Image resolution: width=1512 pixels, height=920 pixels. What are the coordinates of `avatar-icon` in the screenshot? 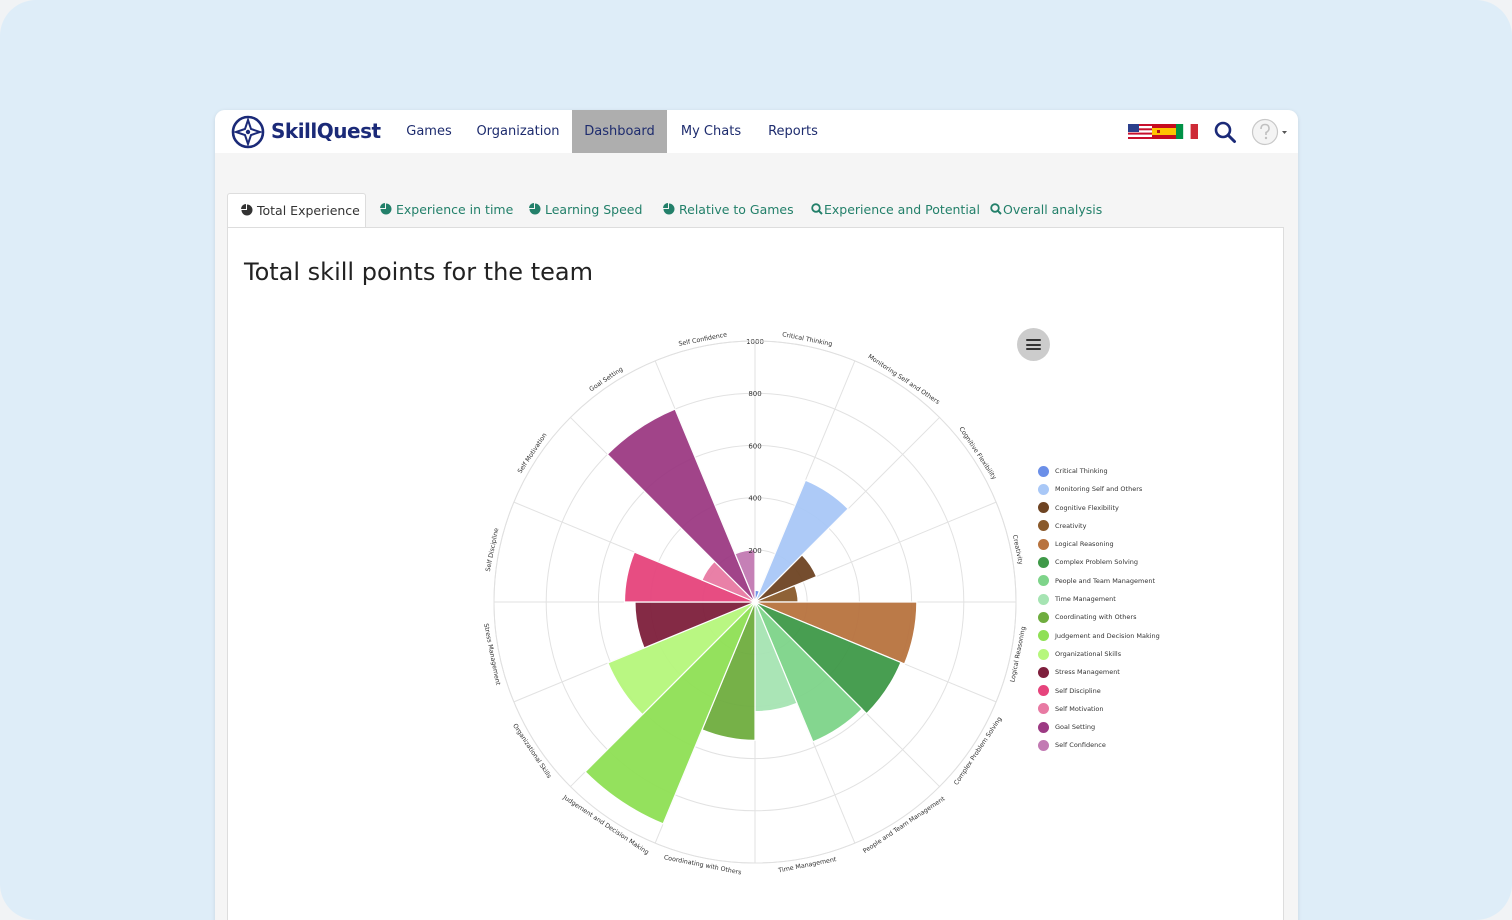 It's located at (1271, 132).